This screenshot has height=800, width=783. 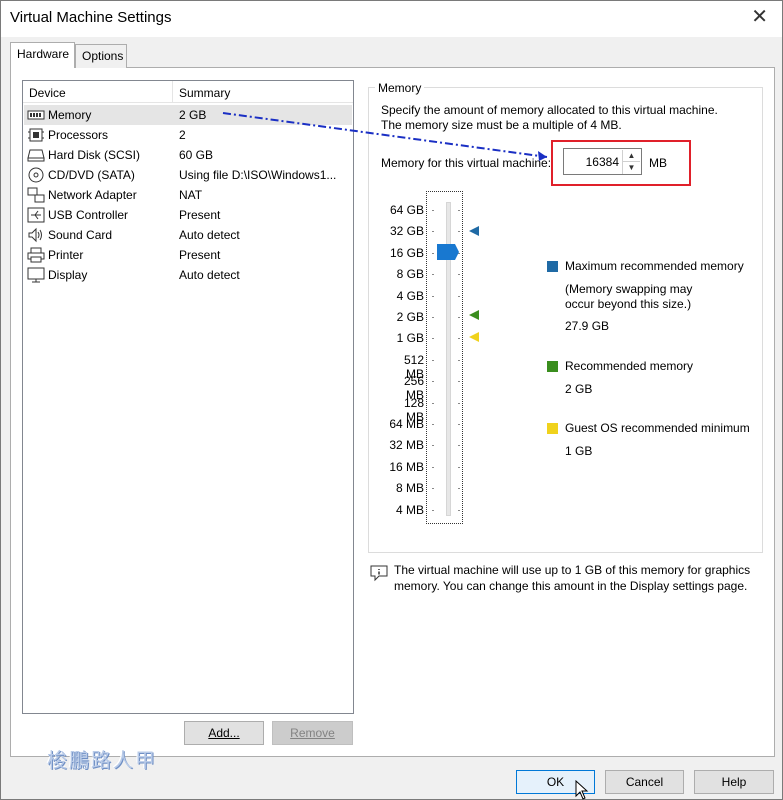 I want to click on spin-up-arrow-icon: ▲, so click(x=631, y=156).